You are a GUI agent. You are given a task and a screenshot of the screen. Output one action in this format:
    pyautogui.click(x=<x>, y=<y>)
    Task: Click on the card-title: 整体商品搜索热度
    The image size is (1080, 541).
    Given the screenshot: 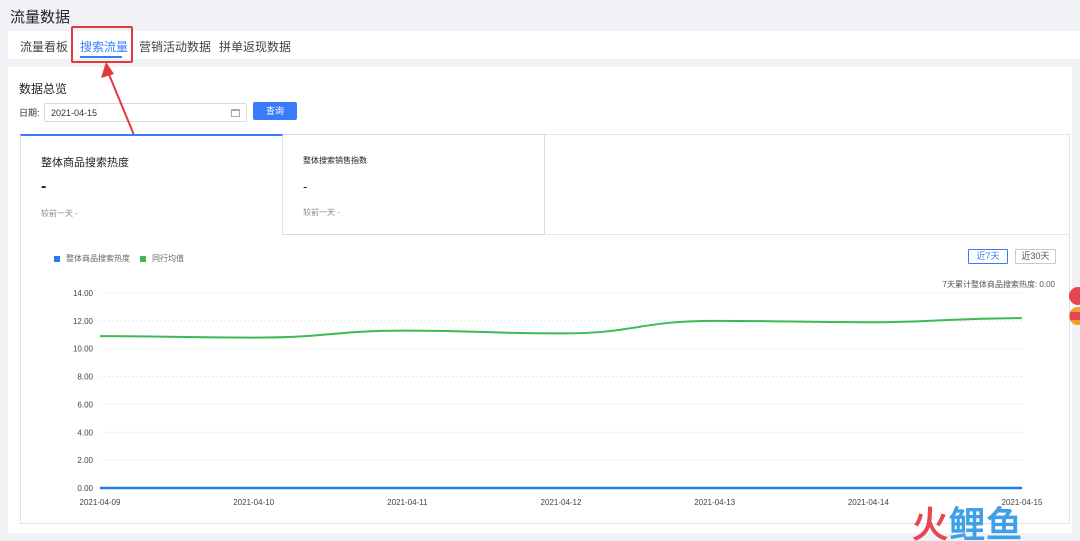 What is the action you would take?
    pyautogui.click(x=85, y=163)
    